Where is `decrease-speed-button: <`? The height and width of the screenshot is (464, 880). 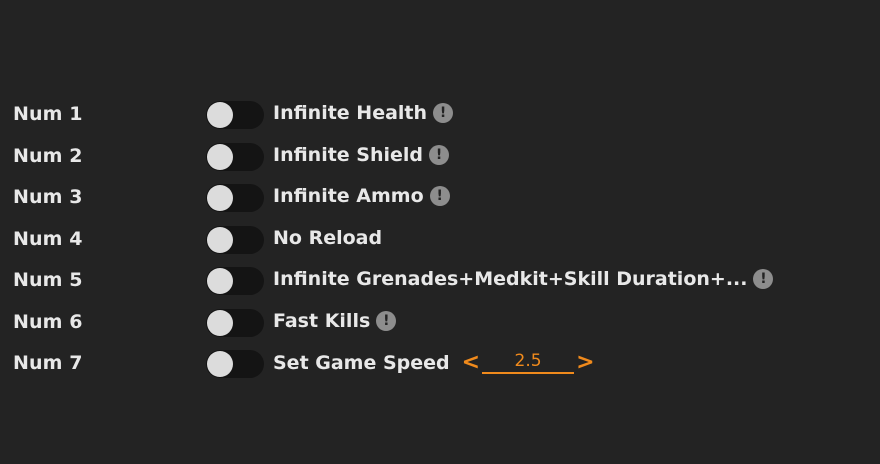
decrease-speed-button: < is located at coordinates (471, 362).